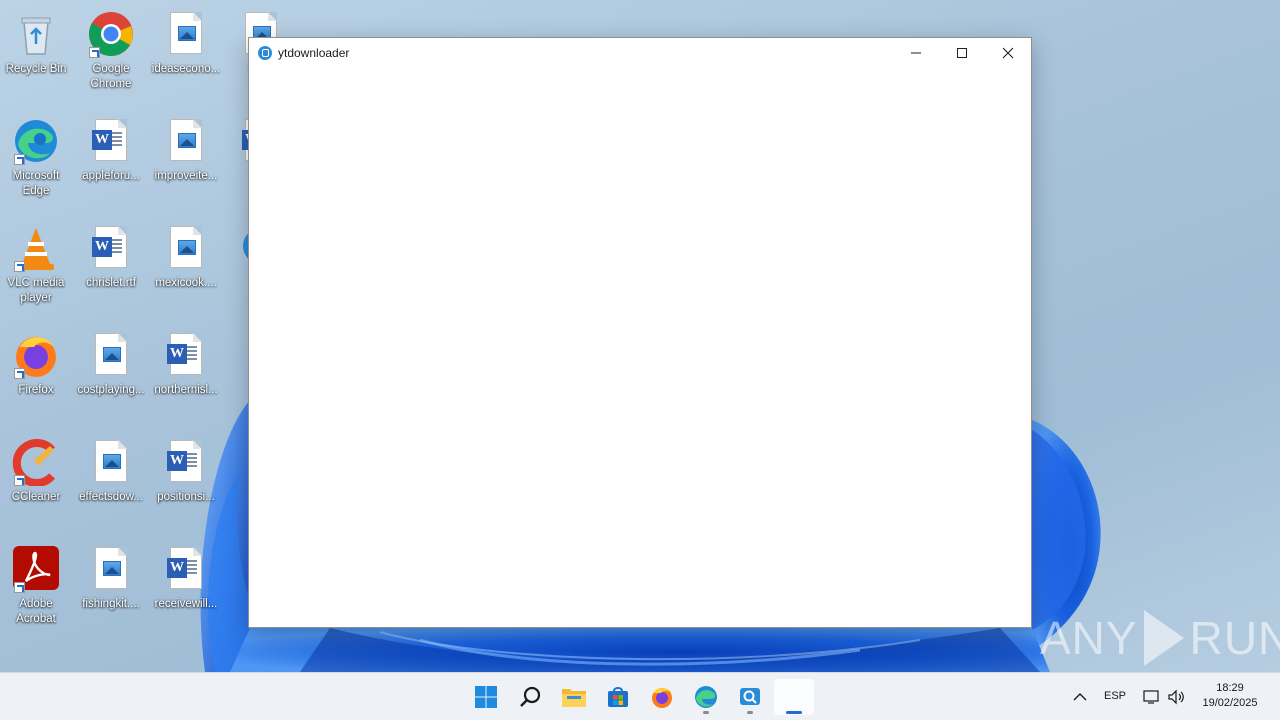  Describe the element at coordinates (1234, 638) in the screenshot. I see `watermark-right: RUN` at that location.